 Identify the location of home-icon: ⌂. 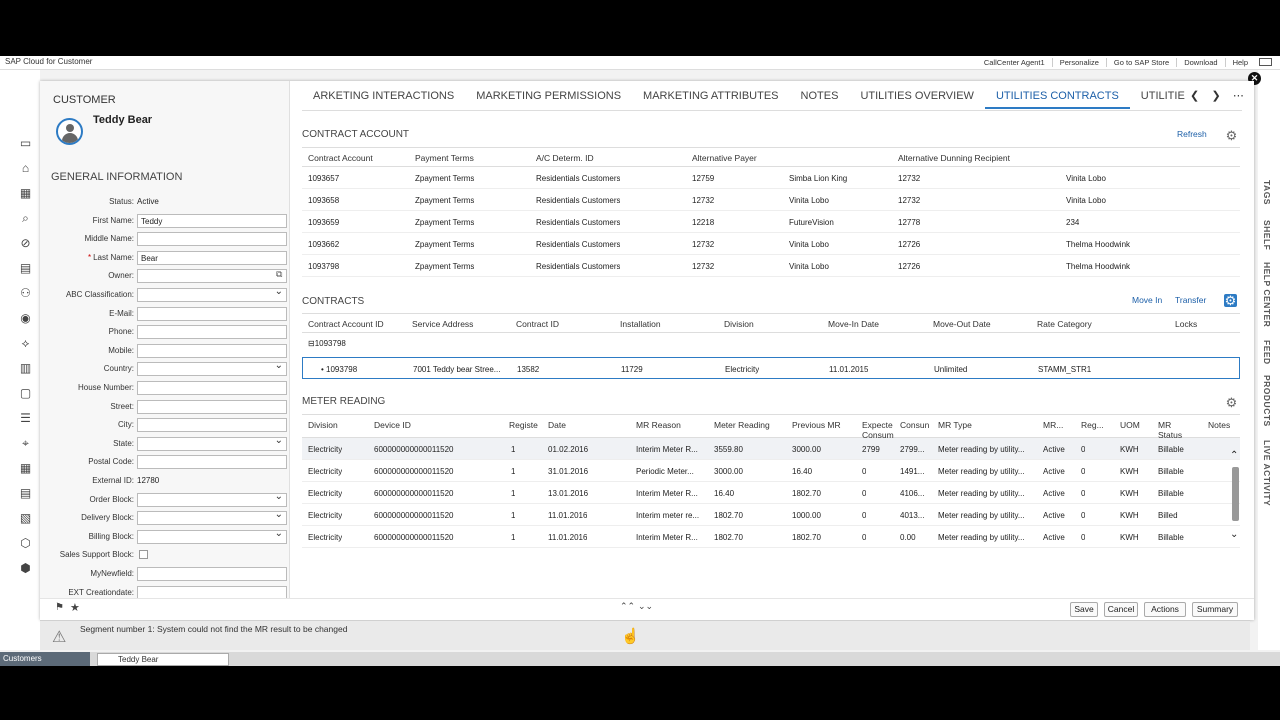
(25, 168).